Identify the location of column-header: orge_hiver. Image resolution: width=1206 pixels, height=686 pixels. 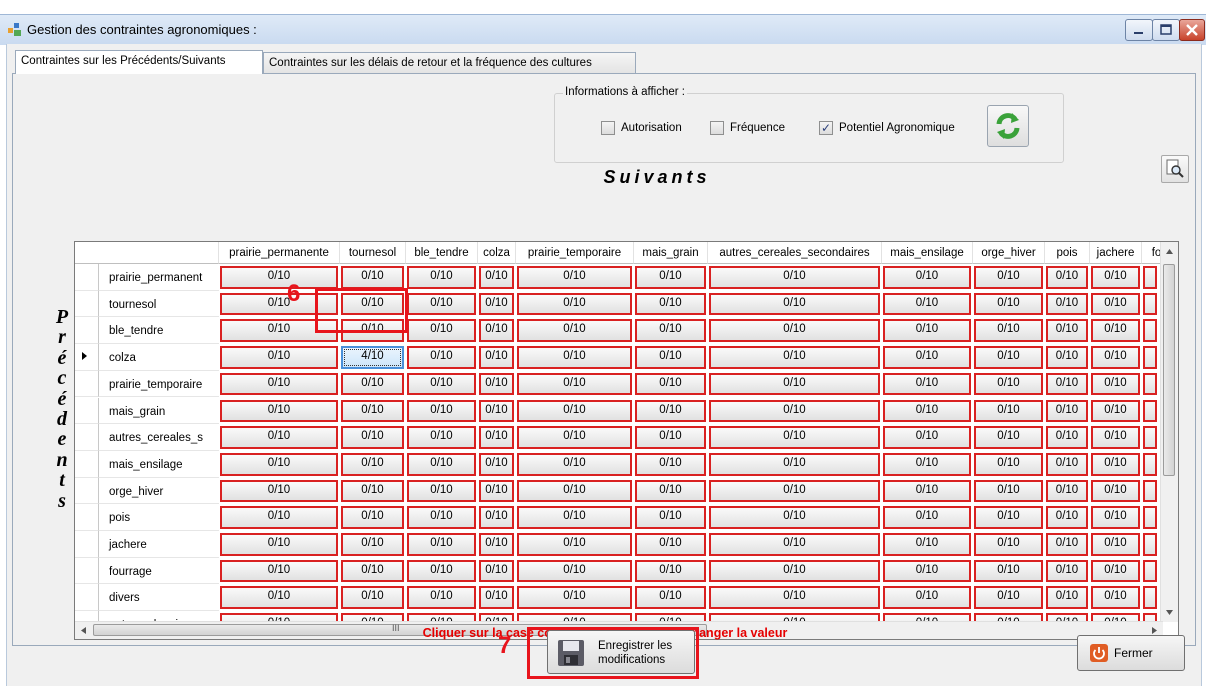
(1009, 253).